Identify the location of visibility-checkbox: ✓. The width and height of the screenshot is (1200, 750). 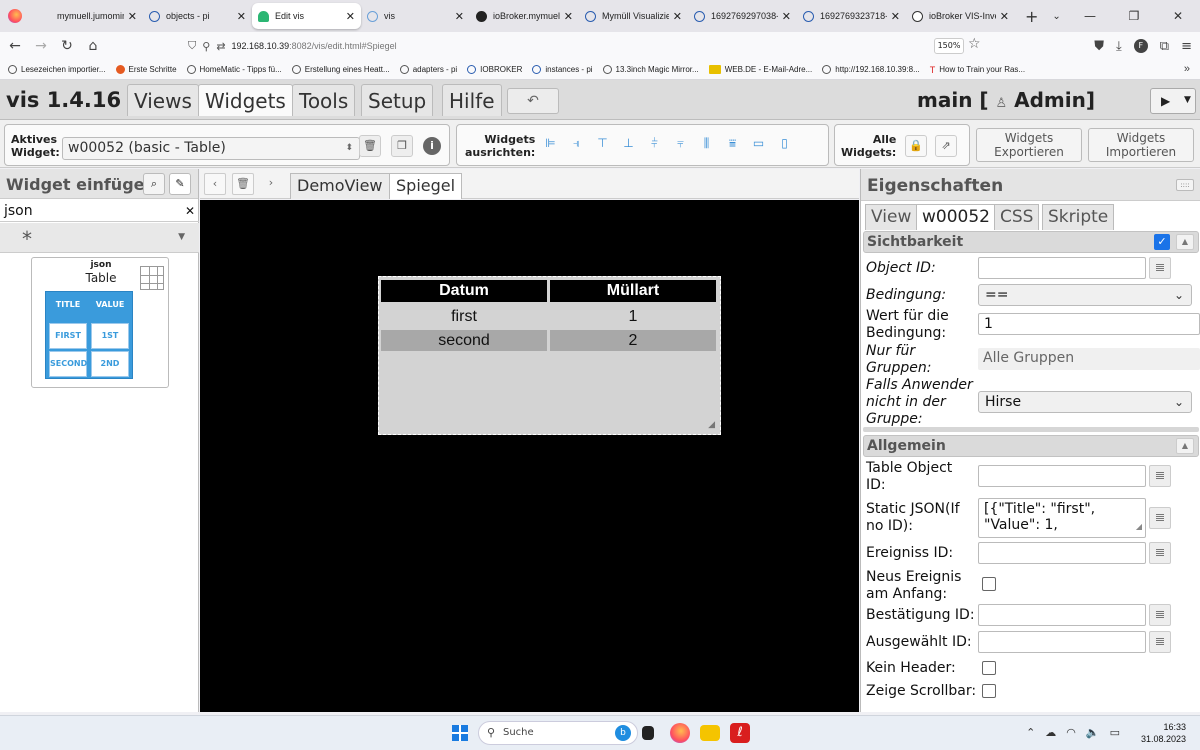
(1162, 242).